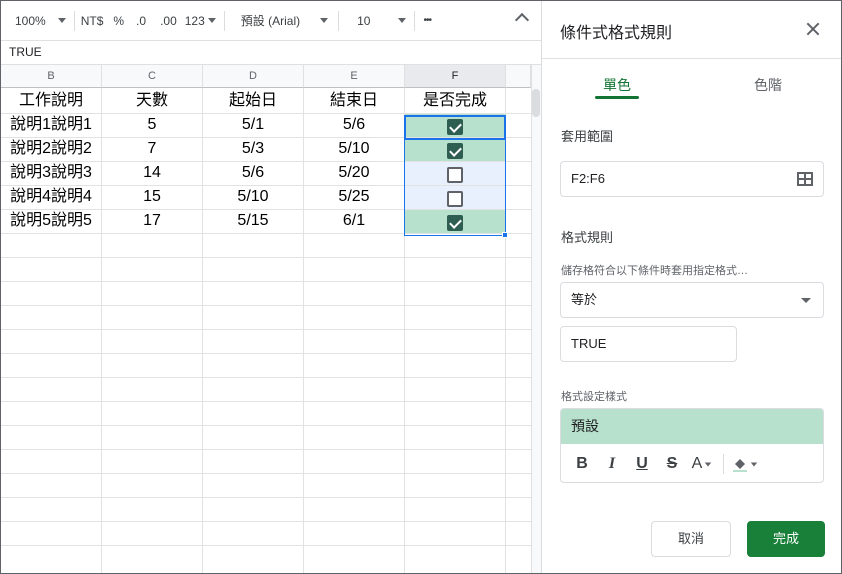  I want to click on active-cell, so click(455, 127).